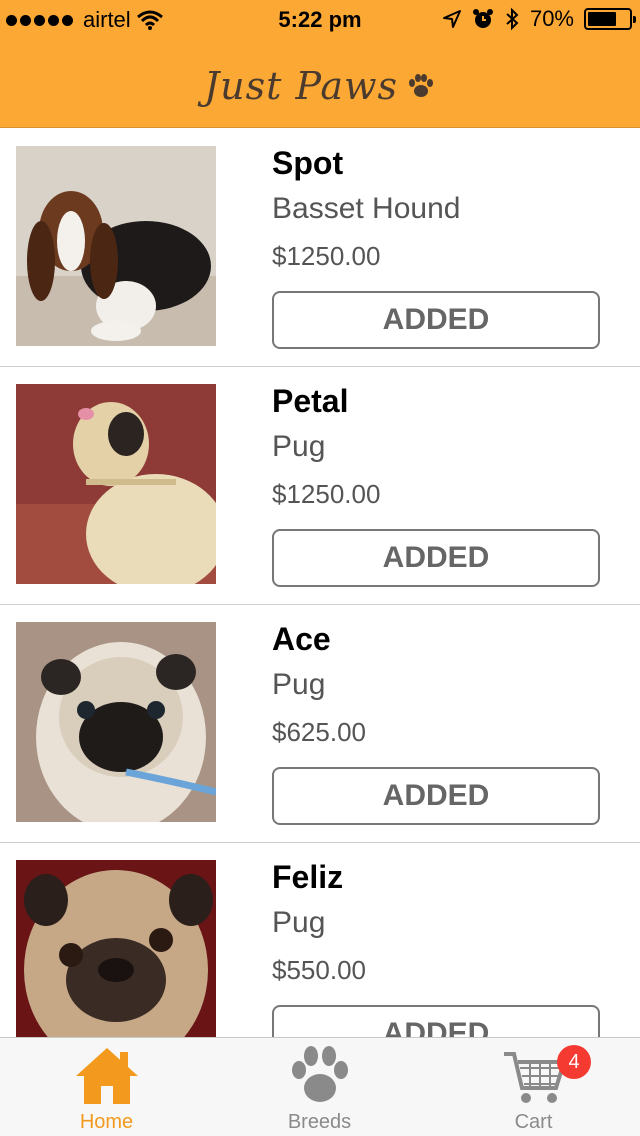 The image size is (640, 1136). What do you see at coordinates (451, 19) in the screenshot?
I see `location-arrow-icon` at bounding box center [451, 19].